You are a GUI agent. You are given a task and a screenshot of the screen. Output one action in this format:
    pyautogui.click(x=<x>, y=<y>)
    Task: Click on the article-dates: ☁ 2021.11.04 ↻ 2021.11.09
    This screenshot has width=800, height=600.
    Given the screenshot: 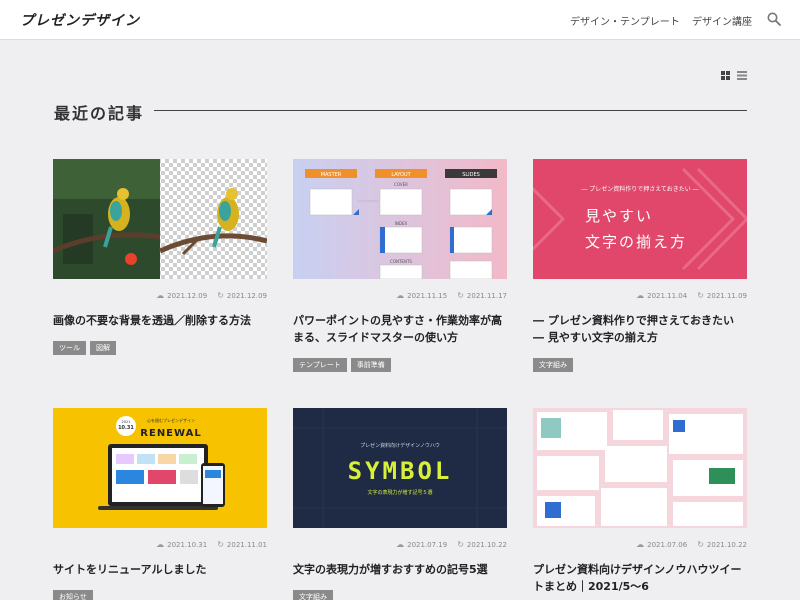 What is the action you would take?
    pyautogui.click(x=640, y=295)
    